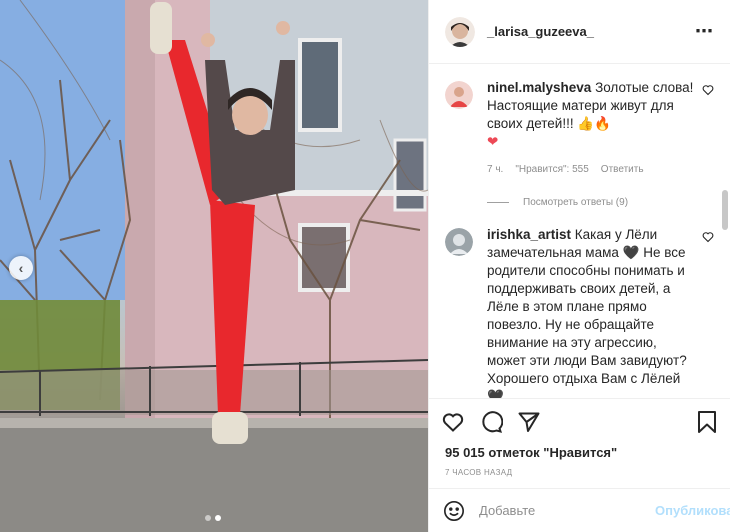 The height and width of the screenshot is (532, 730). I want to click on view-replies-button: Посмотреть ответы (9), so click(600, 202).